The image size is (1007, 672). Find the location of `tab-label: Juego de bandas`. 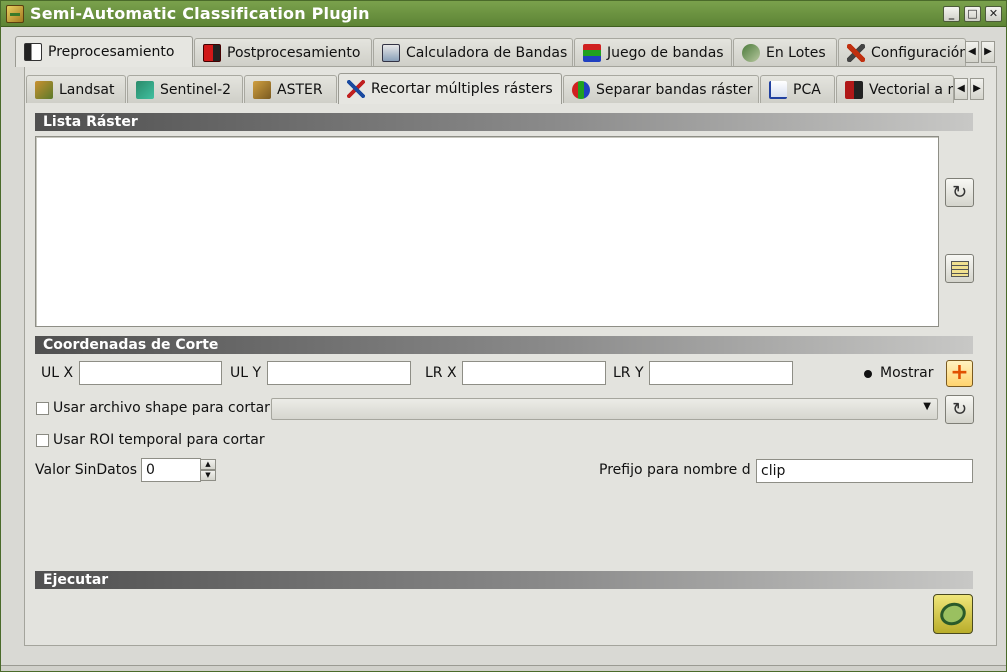

tab-label: Juego de bandas is located at coordinates (665, 52).